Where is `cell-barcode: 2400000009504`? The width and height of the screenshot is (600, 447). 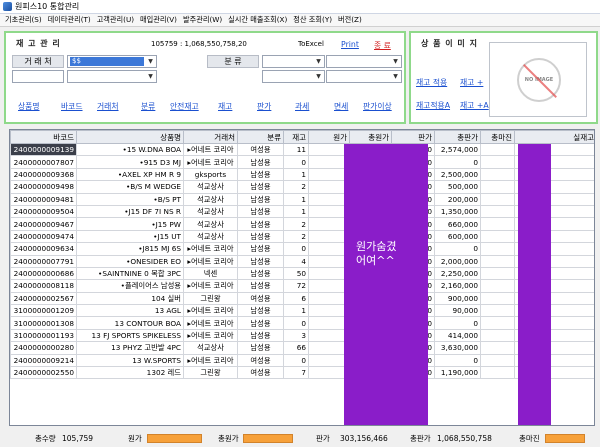 cell-barcode: 2400000009504 is located at coordinates (43, 211).